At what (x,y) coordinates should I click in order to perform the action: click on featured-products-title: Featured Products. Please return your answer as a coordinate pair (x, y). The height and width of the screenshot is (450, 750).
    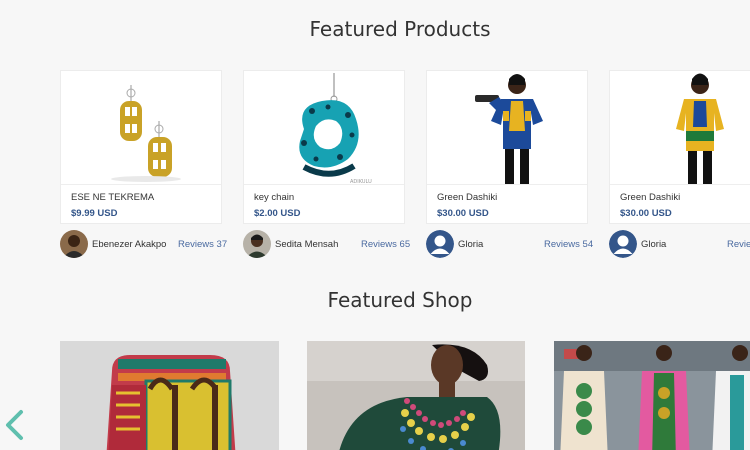
    Looking at the image, I should click on (400, 29).